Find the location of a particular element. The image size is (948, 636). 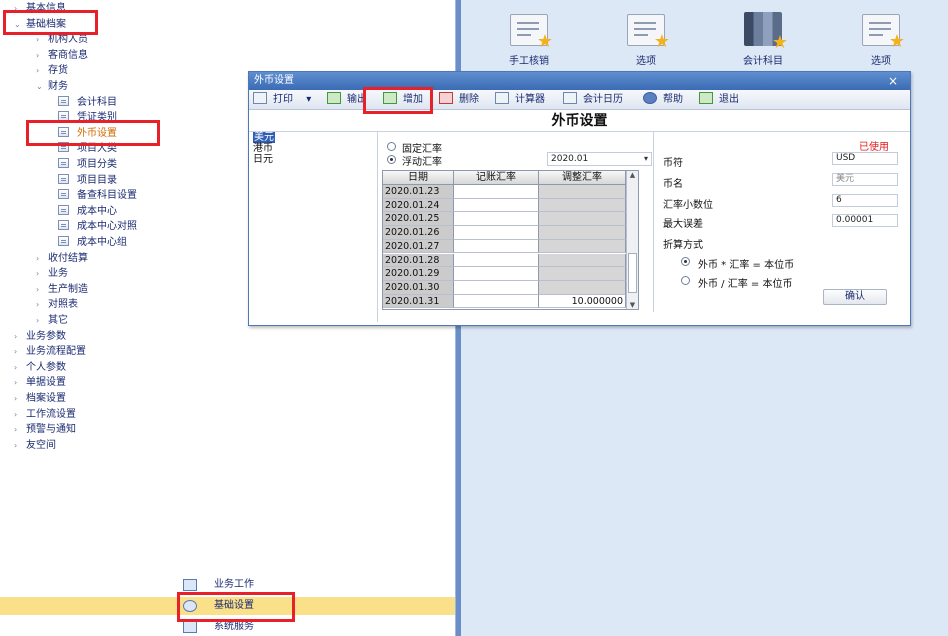

tree-item: 成本中心对照 is located at coordinates (97, 226).